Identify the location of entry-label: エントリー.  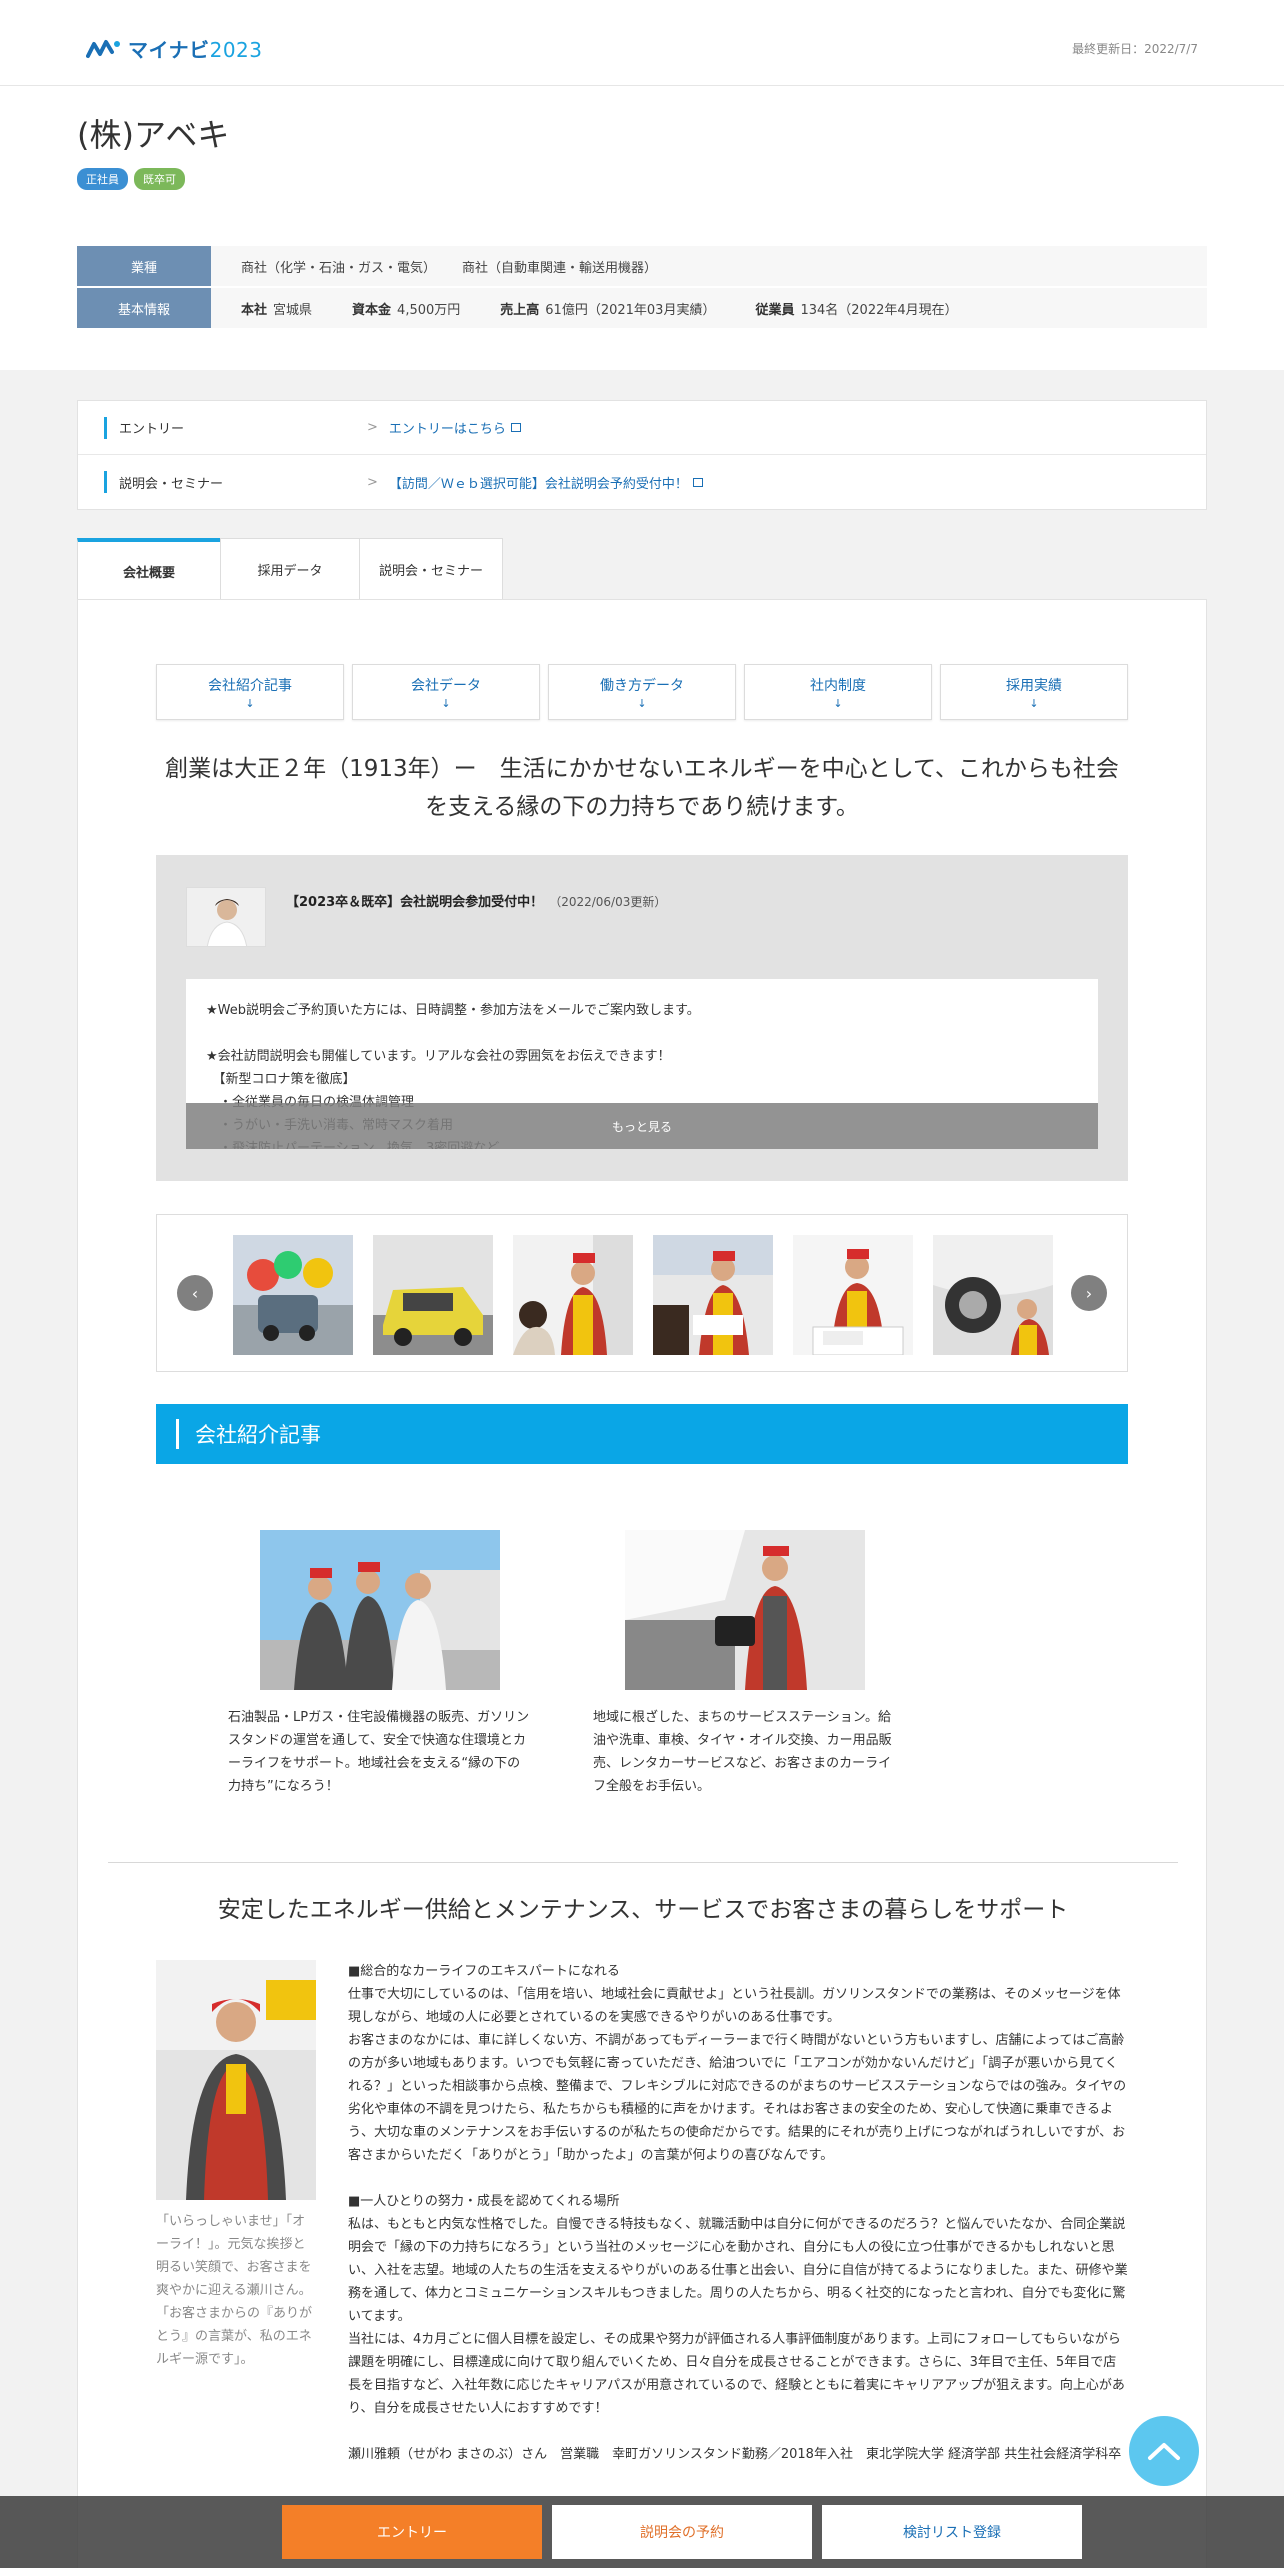
(216, 427).